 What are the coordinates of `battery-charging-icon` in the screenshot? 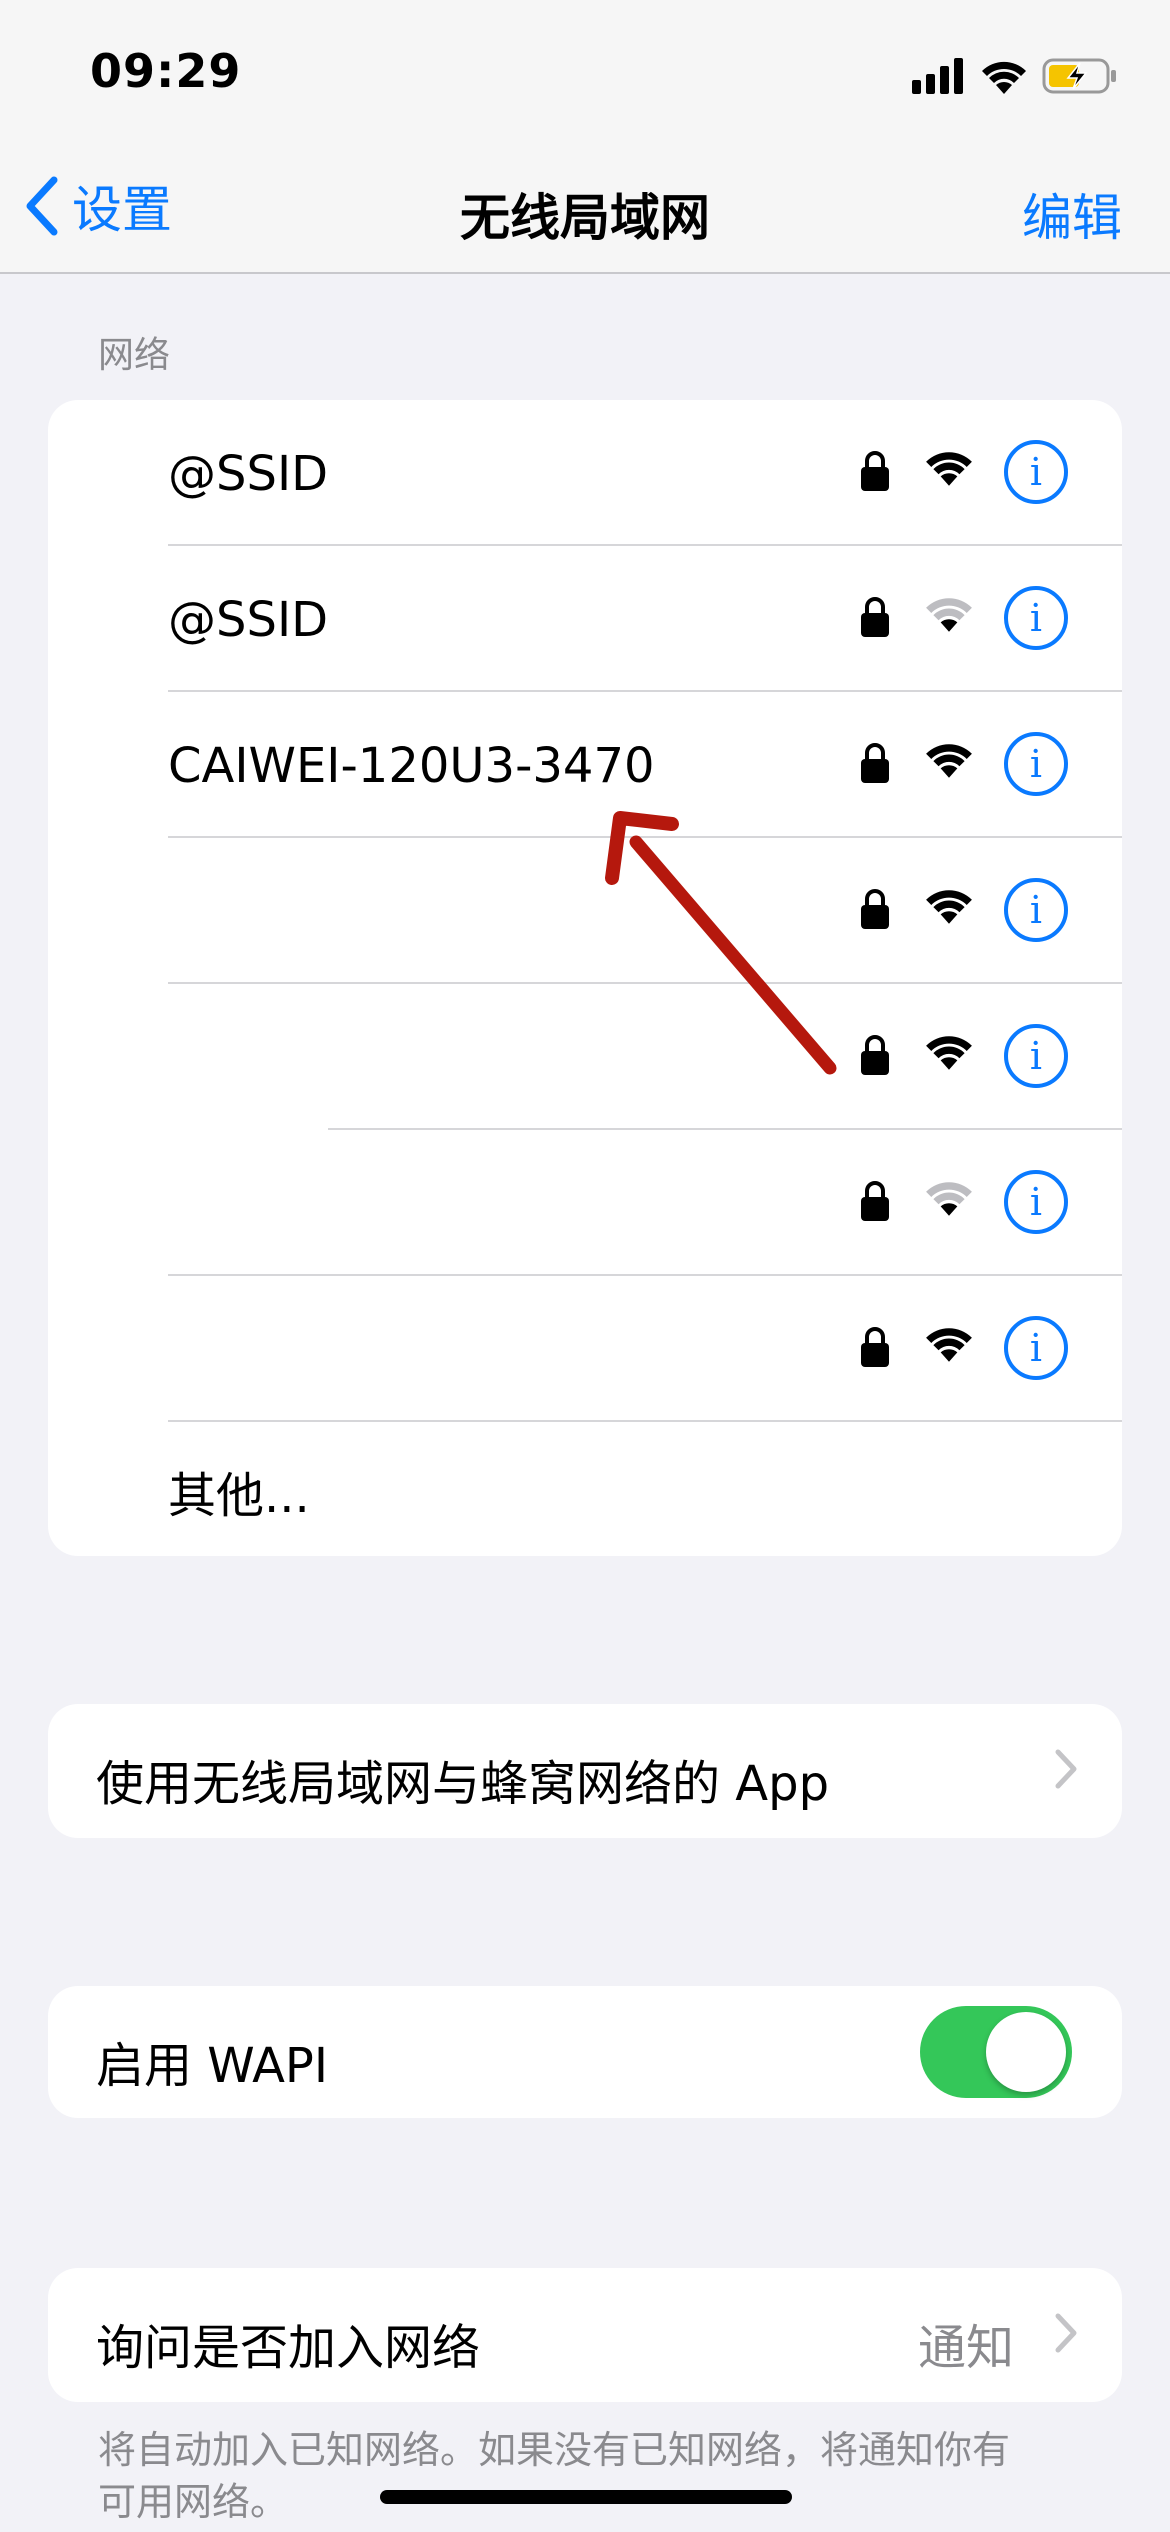 It's located at (1079, 76).